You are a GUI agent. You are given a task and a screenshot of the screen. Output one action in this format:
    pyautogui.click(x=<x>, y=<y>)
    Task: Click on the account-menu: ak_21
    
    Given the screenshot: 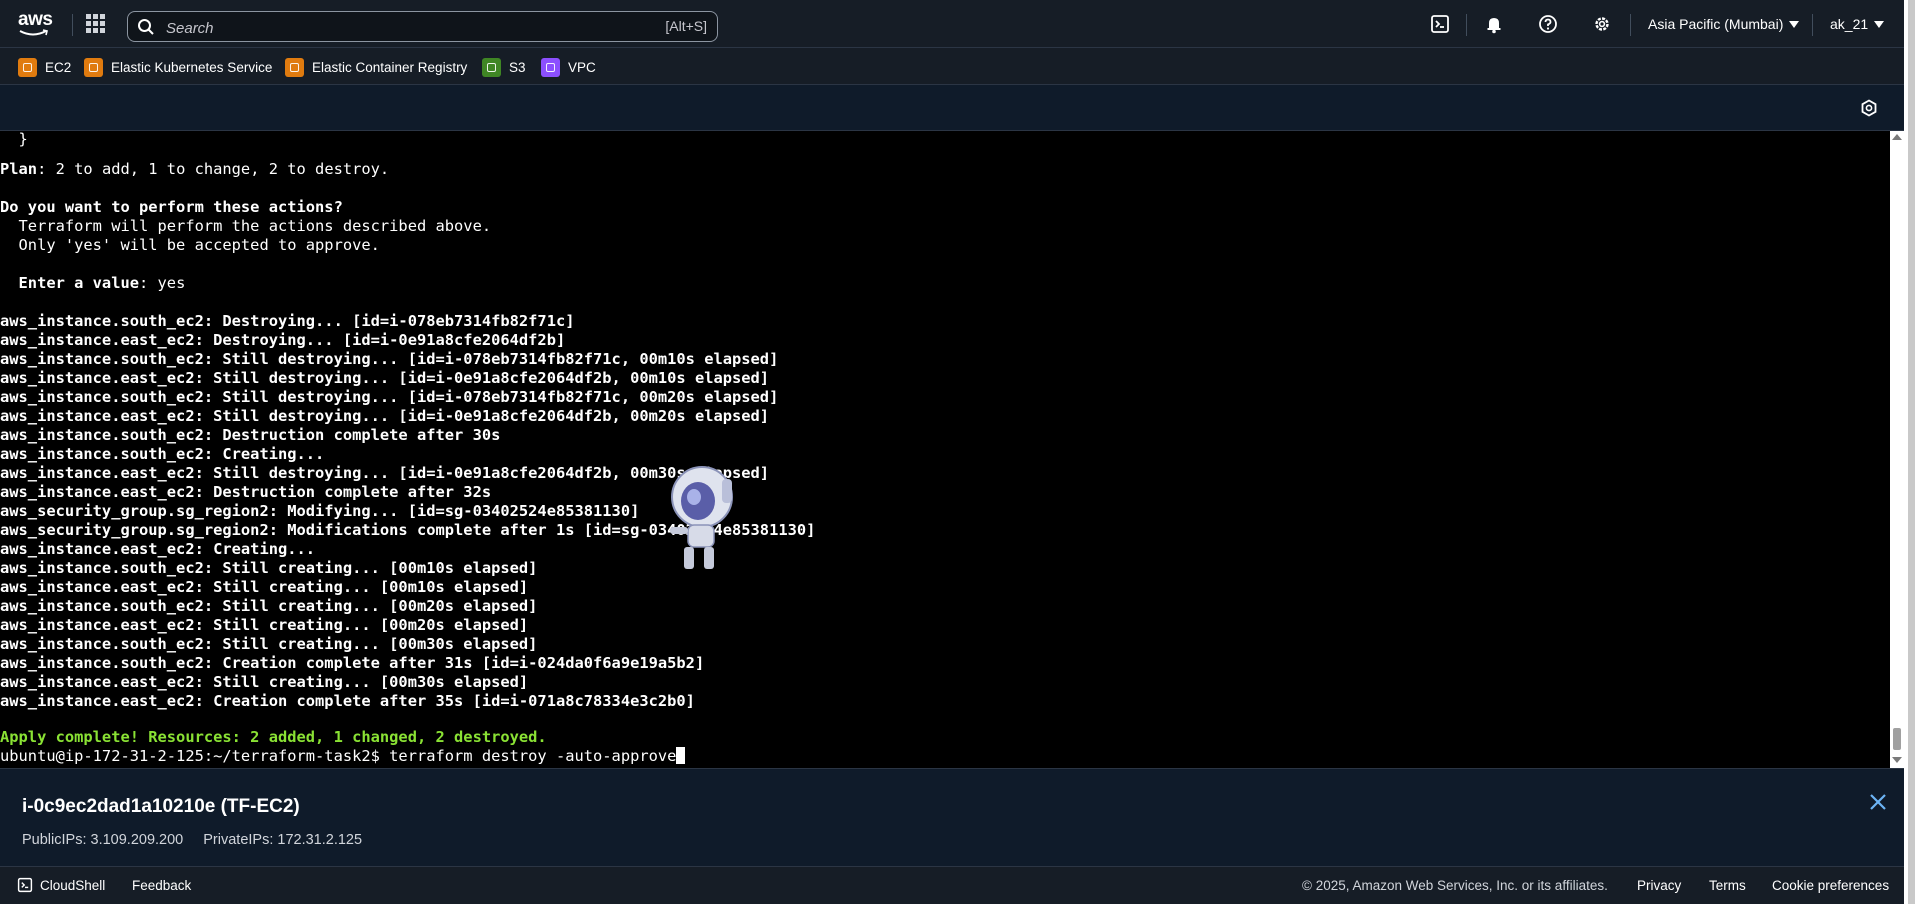 What is the action you would take?
    pyautogui.click(x=1857, y=24)
    